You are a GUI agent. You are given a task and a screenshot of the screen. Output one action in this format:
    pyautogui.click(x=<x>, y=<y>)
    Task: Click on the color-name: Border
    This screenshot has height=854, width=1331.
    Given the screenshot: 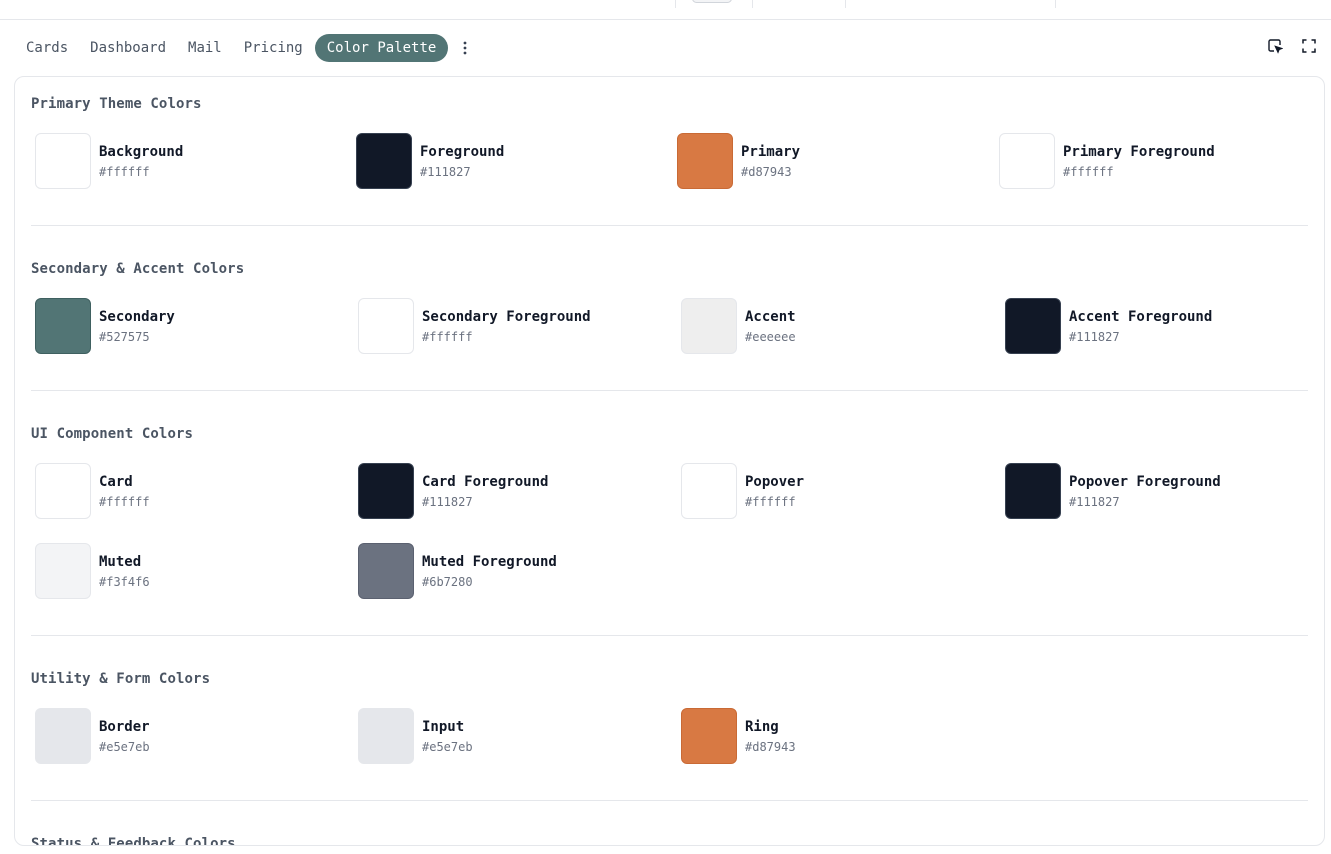 What is the action you would take?
    pyautogui.click(x=124, y=726)
    